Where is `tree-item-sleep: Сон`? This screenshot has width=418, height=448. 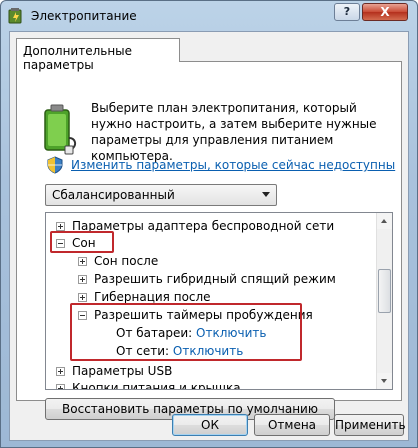
tree-item-sleep: Сон is located at coordinates (76, 243).